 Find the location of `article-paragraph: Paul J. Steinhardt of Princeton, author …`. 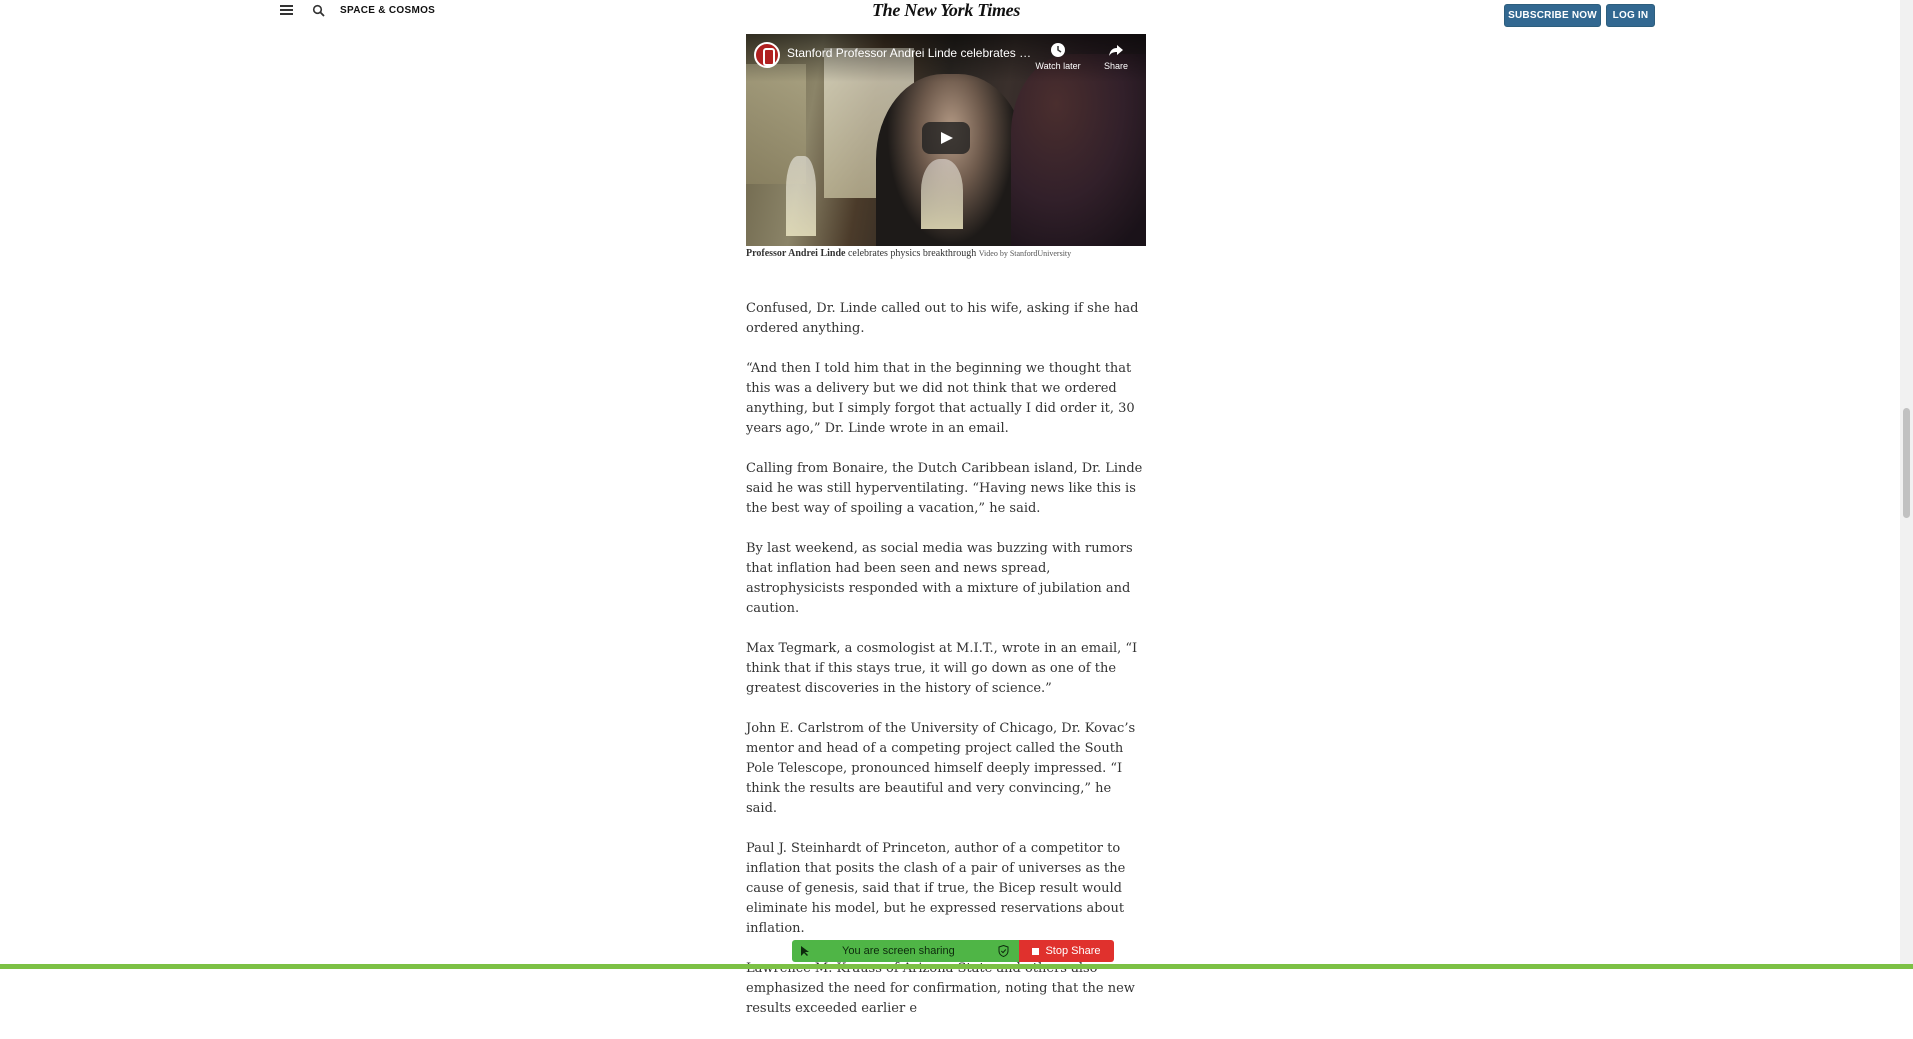

article-paragraph: Paul J. Steinhardt of Princeton, author … is located at coordinates (936, 888).